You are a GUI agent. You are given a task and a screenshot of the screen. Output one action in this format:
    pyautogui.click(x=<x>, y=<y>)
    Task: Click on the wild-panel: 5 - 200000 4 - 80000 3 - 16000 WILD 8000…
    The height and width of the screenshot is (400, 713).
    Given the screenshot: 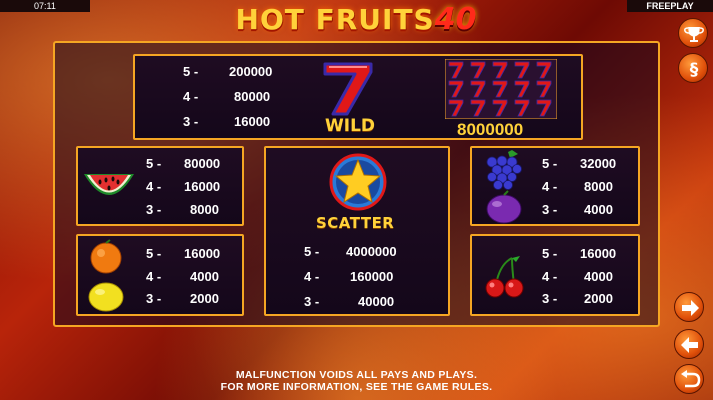 What is the action you would take?
    pyautogui.click(x=358, y=97)
    